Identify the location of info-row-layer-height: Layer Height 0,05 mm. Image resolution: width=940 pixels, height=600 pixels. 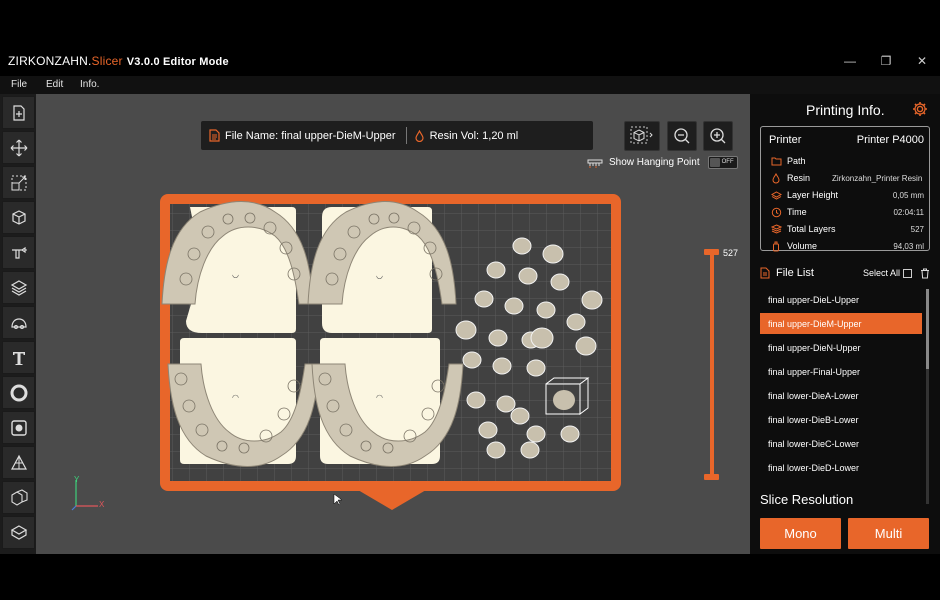
(846, 195).